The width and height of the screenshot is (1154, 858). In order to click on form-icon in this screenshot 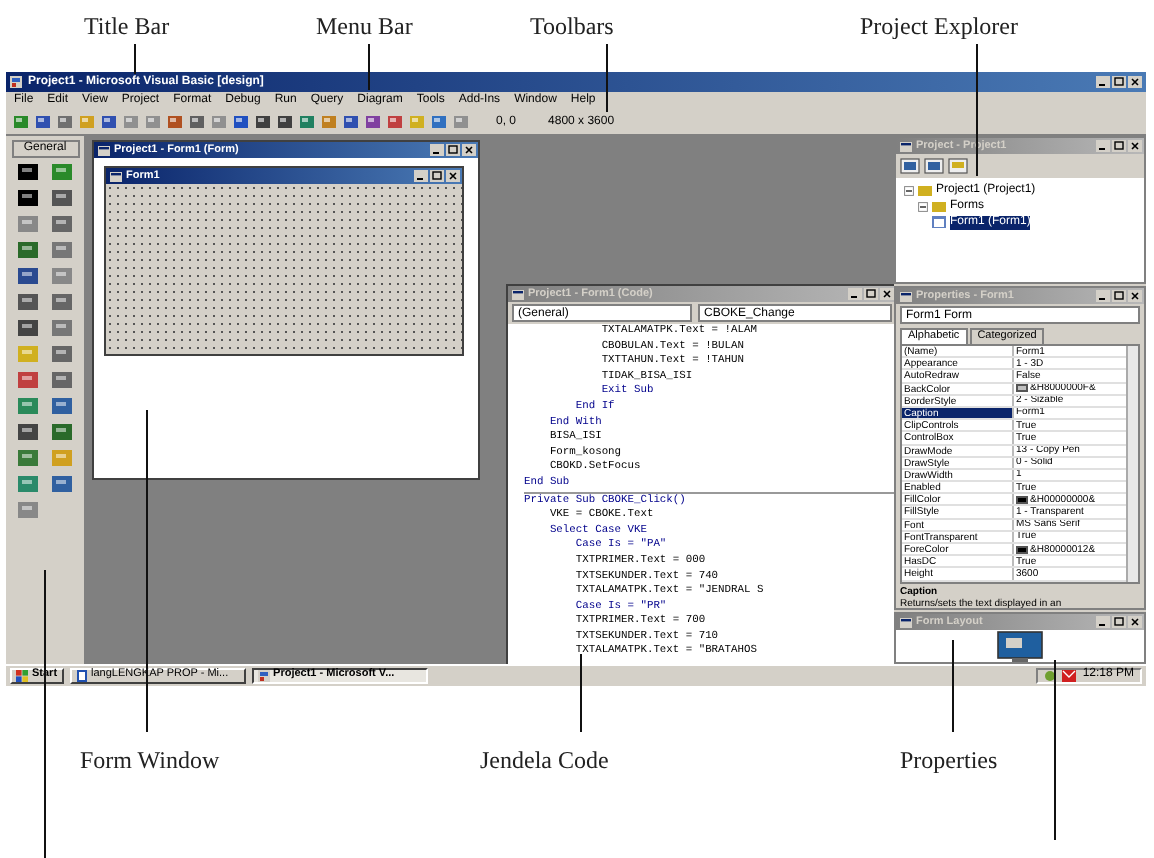, I will do `click(939, 222)`.